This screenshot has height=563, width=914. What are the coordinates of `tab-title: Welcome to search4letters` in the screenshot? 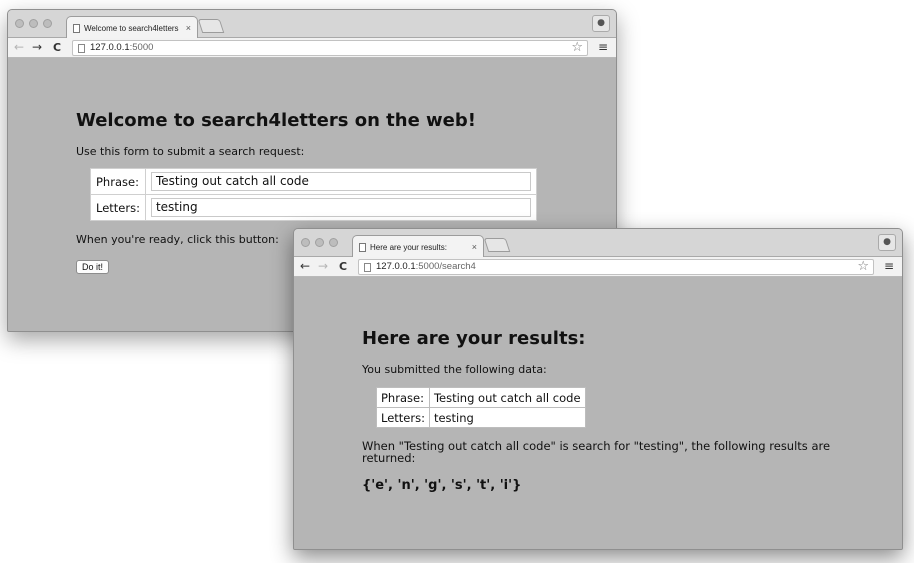 It's located at (131, 28).